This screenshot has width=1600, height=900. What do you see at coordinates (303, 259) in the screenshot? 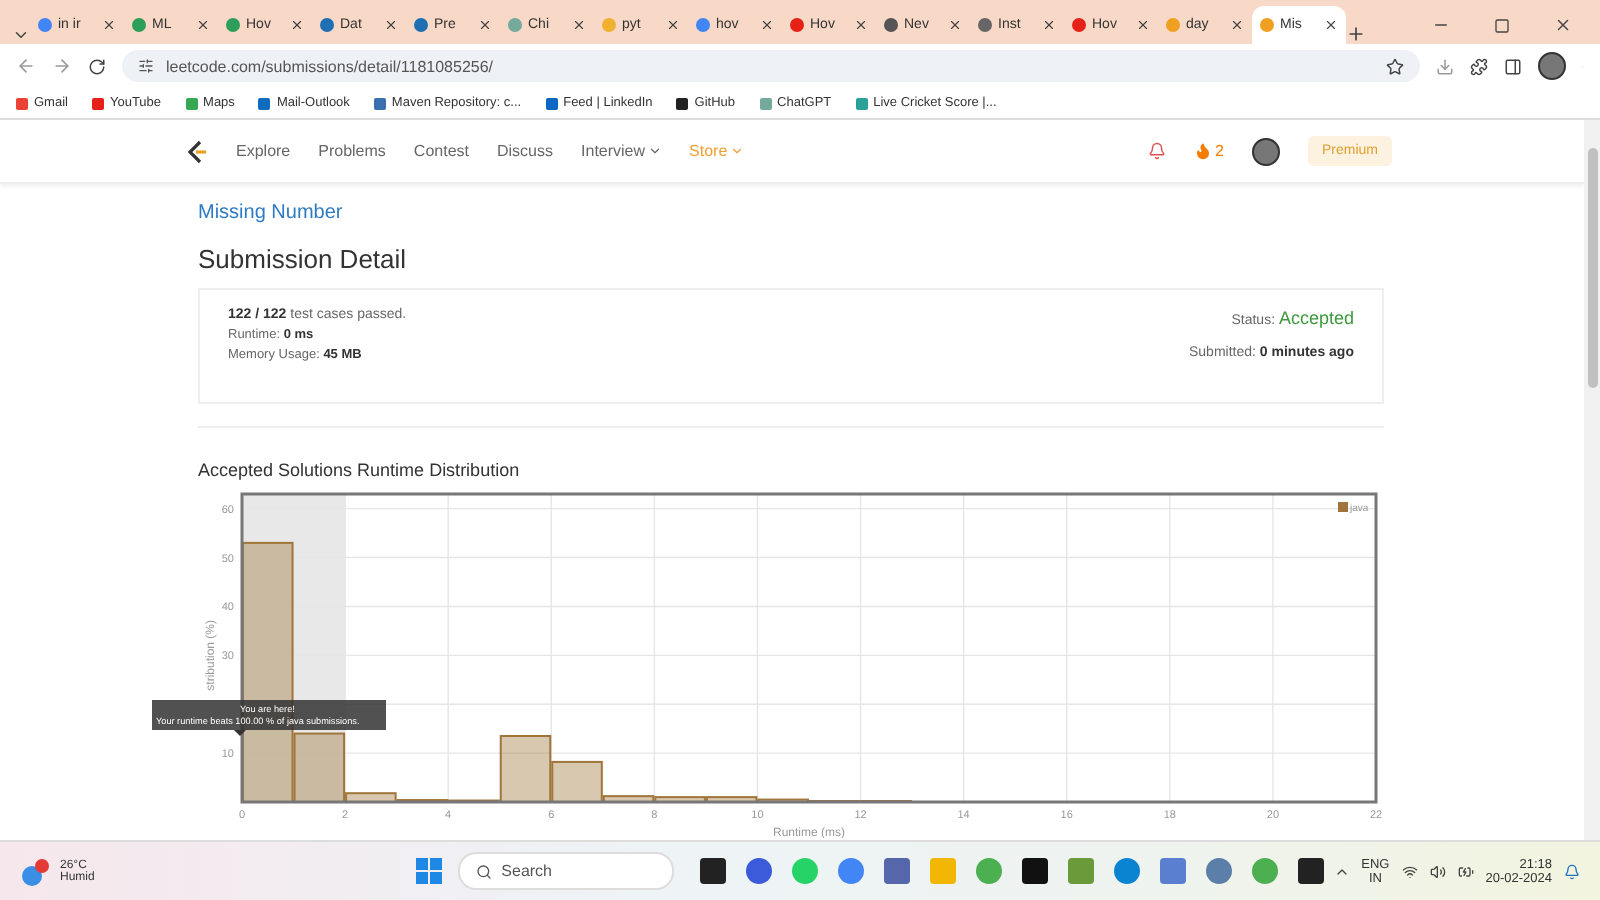
I see `page-heading: Submission Detail` at bounding box center [303, 259].